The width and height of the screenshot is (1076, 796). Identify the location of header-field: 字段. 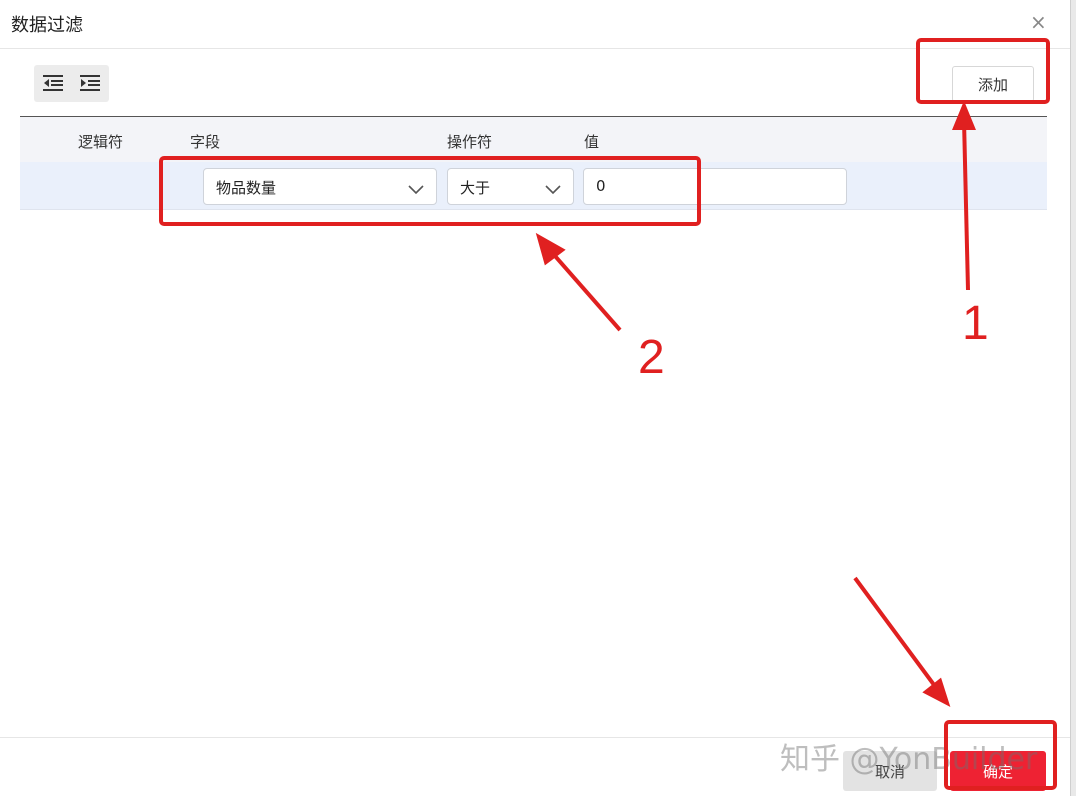
(205, 142).